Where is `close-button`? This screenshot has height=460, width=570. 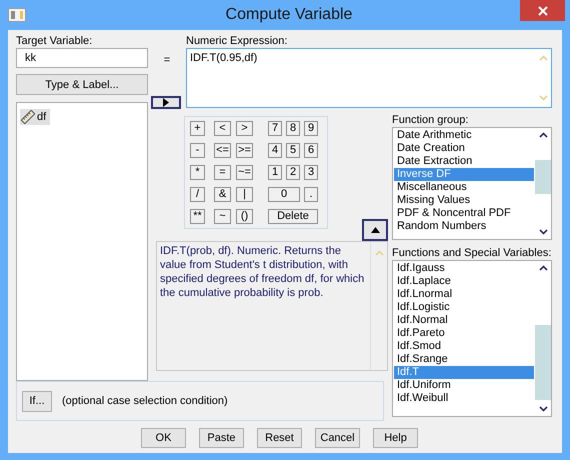 close-button is located at coordinates (542, 10).